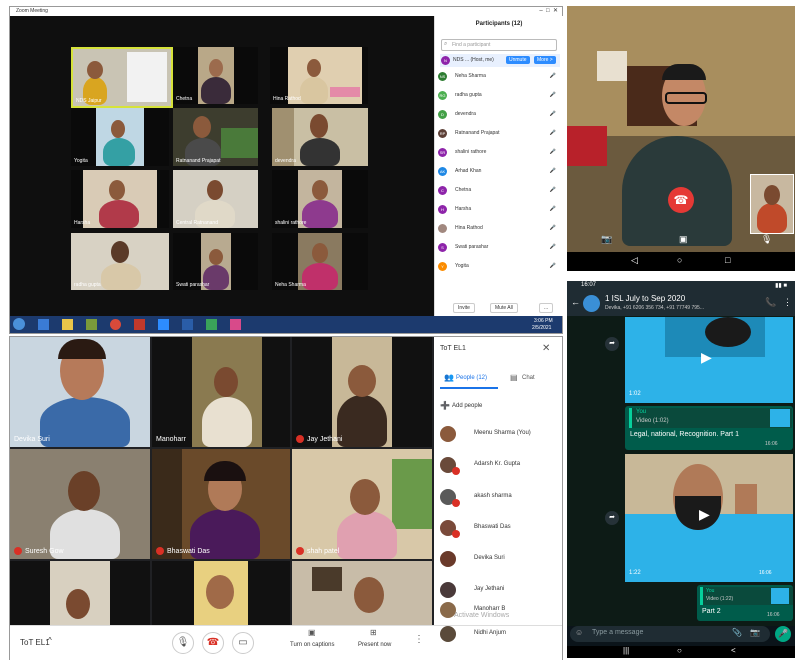 This screenshot has width=797, height=660. What do you see at coordinates (312, 645) in the screenshot?
I see `turn-on-captions-button: Turn on captions` at bounding box center [312, 645].